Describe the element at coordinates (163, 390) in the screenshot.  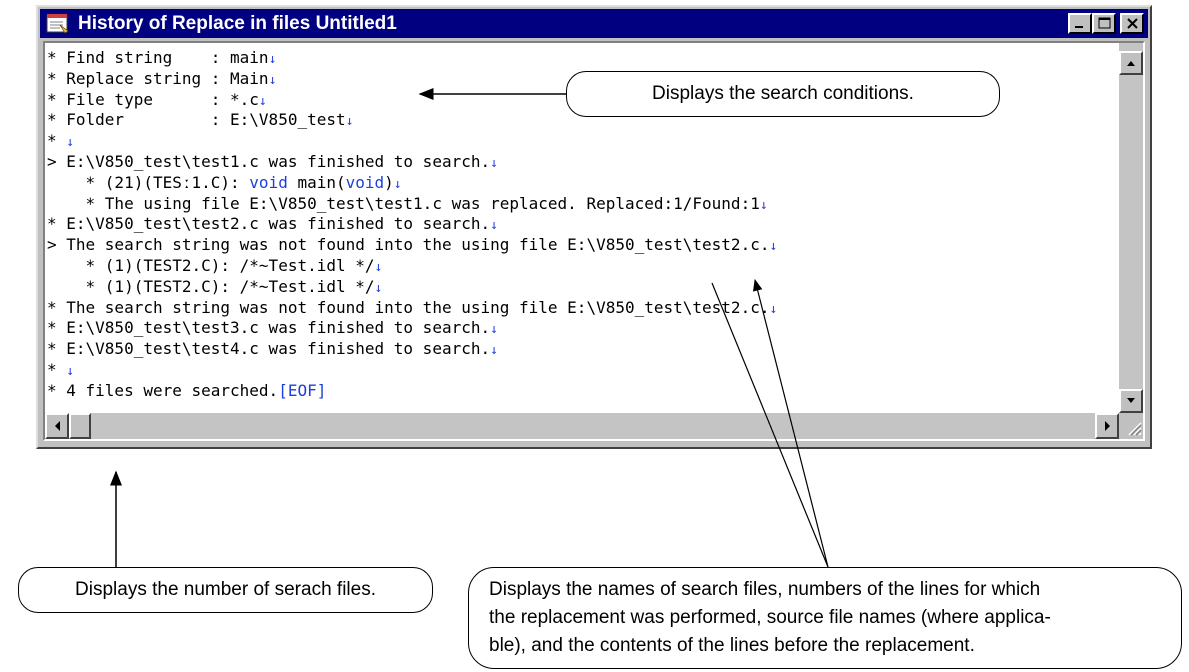
I see `history-line-text: * 4 files were searched.` at that location.